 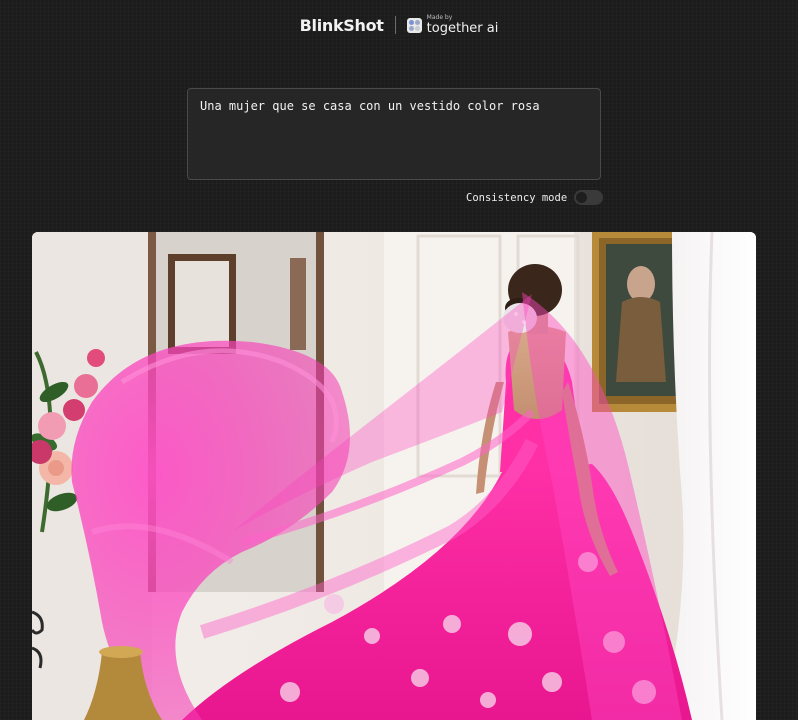 What do you see at coordinates (517, 197) in the screenshot?
I see `consistency-mode-label: Consistency mode` at bounding box center [517, 197].